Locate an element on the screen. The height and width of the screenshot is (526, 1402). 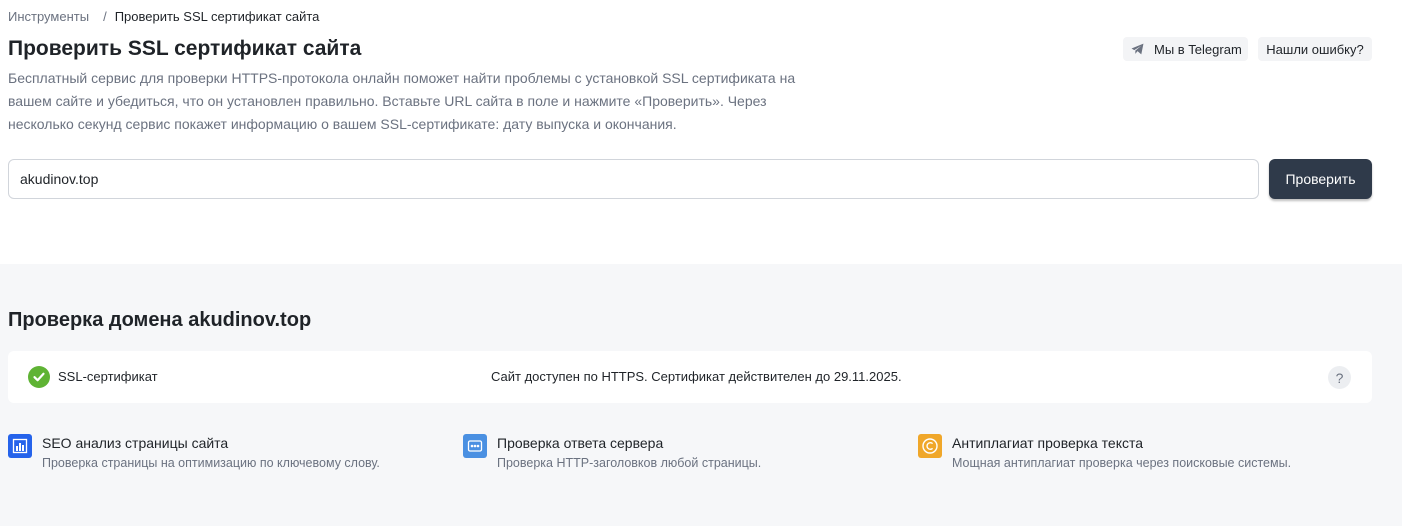
report-error-button: Нашли ошибку? is located at coordinates (1315, 49).